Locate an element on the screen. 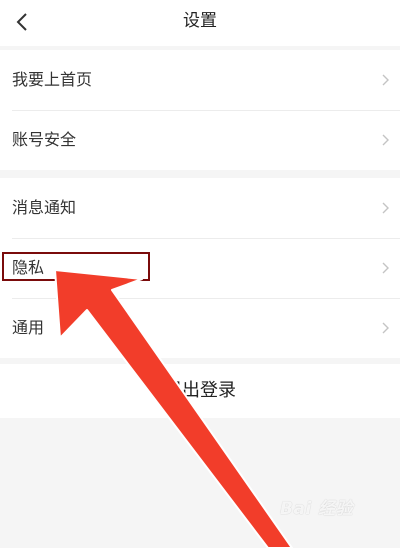 Image resolution: width=400 pixels, height=548 pixels. settings-item-label: 隐私 is located at coordinates (28, 267).